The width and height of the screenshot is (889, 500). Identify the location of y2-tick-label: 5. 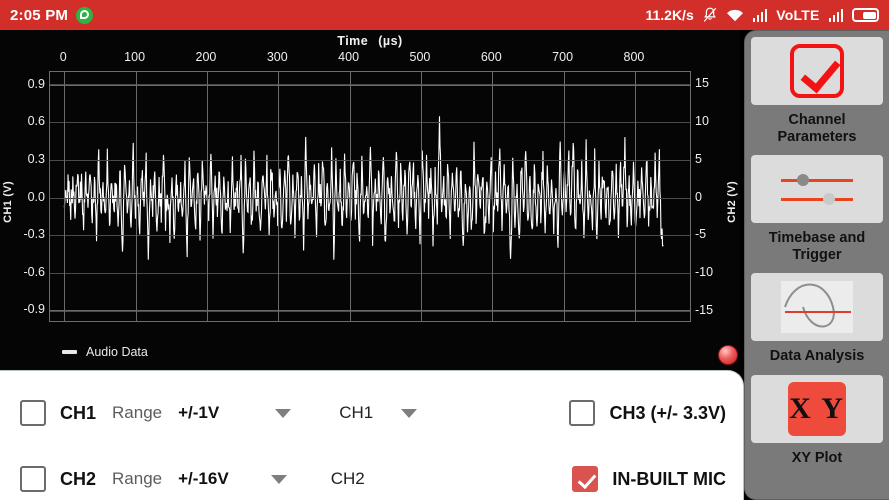
(698, 158).